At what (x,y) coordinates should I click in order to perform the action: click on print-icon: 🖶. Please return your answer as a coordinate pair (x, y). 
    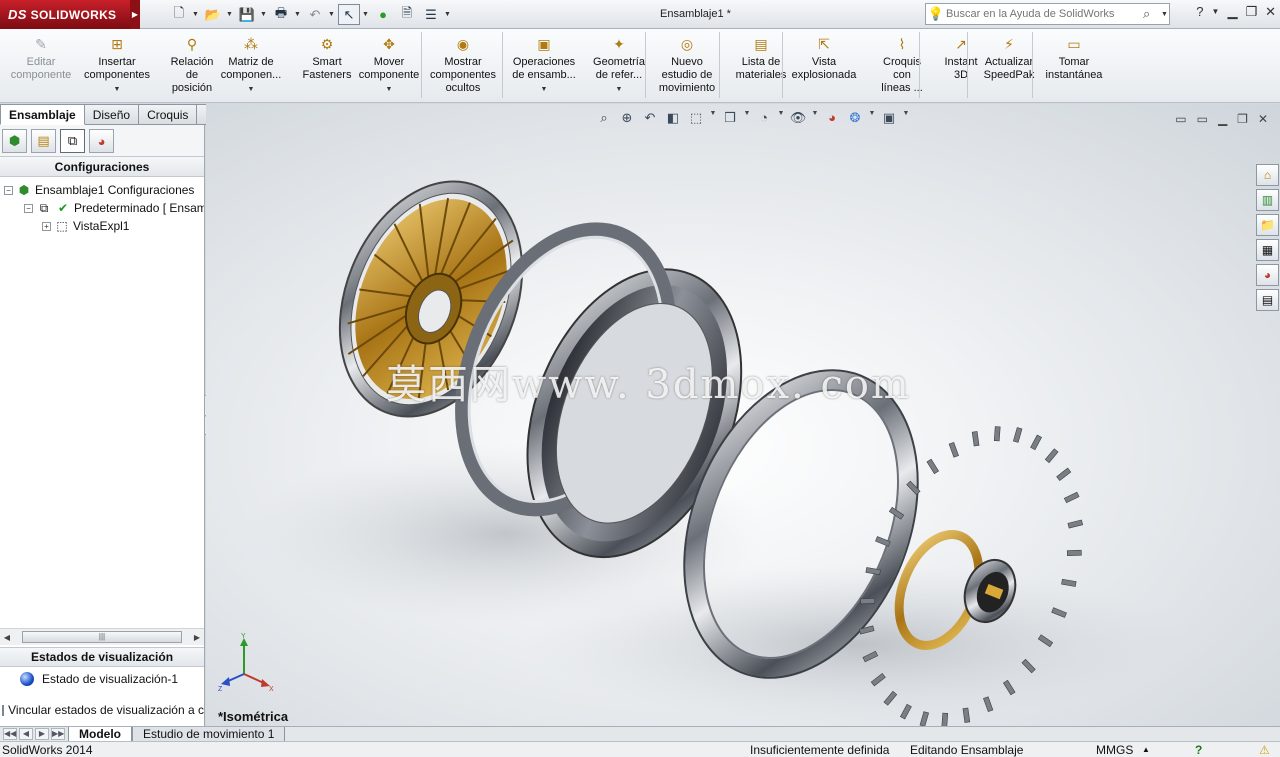
    Looking at the image, I should click on (281, 14).